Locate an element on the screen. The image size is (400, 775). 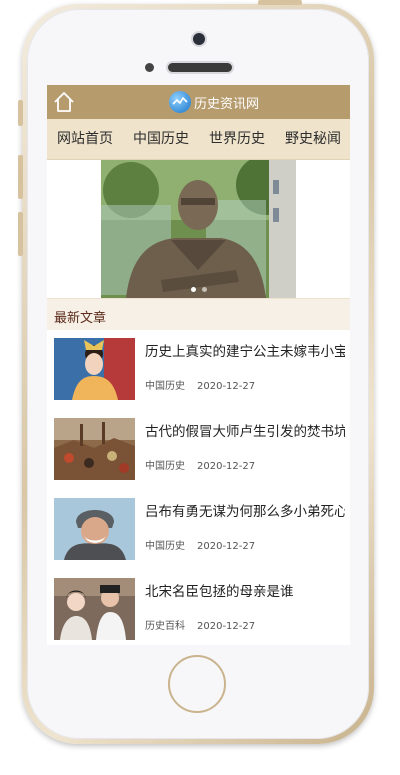
site-name: 历史资讯网 is located at coordinates (227, 104).